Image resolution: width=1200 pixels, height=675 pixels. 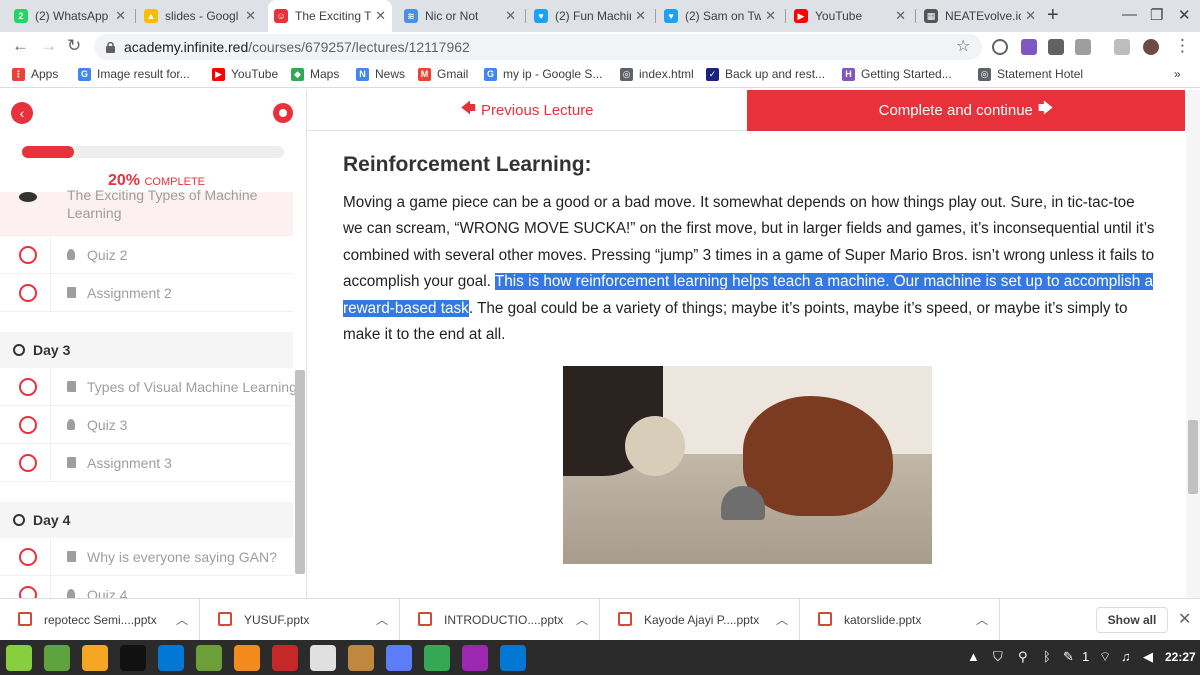 I want to click on sidebar-scrollbar, so click(x=300, y=472).